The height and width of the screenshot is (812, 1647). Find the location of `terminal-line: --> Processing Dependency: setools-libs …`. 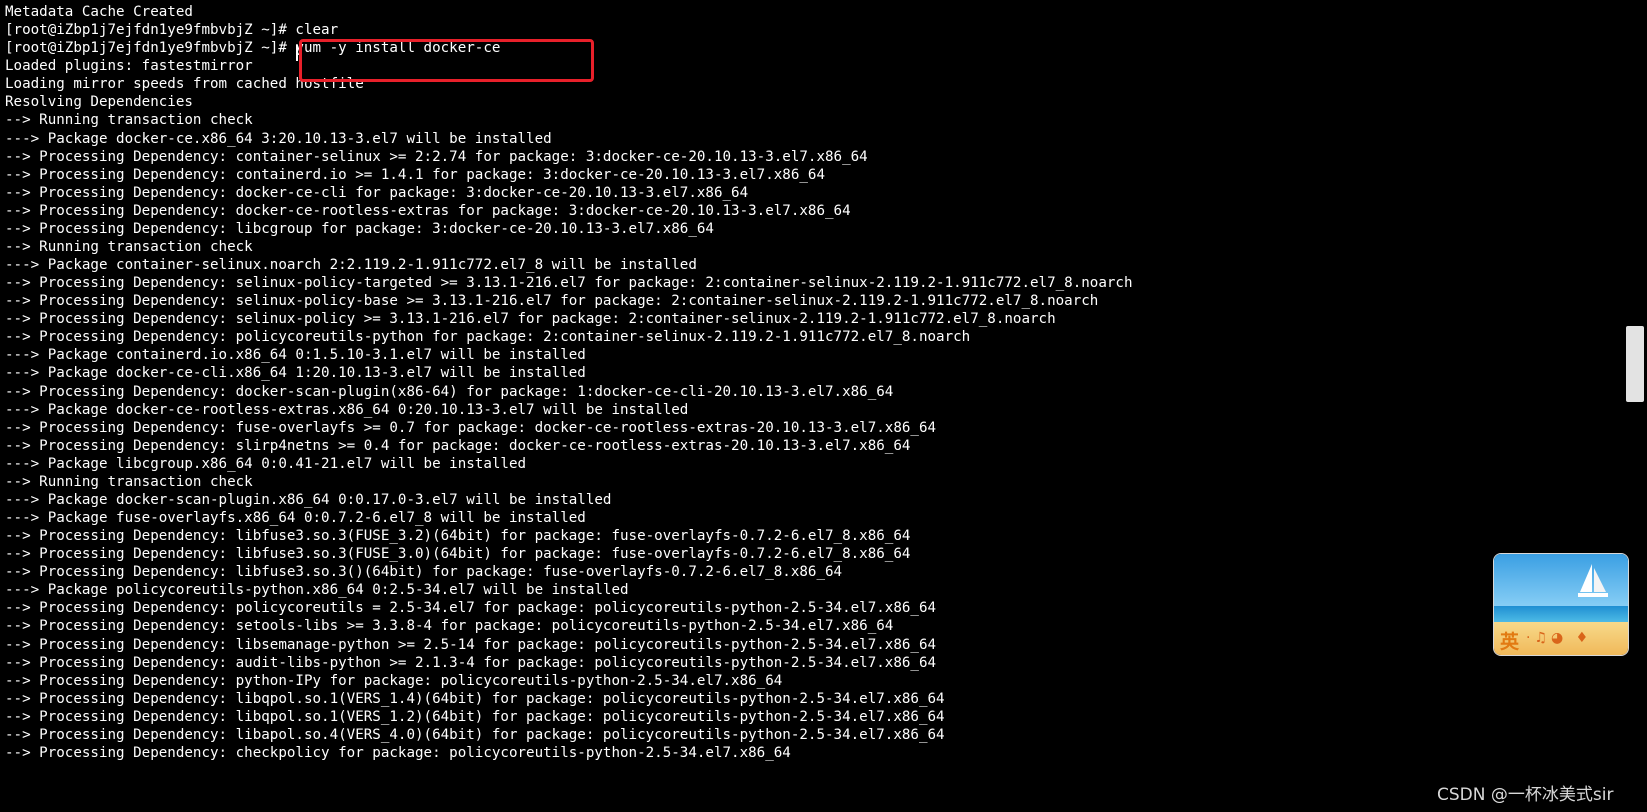

terminal-line: --> Processing Dependency: setools-libs … is located at coordinates (449, 626).